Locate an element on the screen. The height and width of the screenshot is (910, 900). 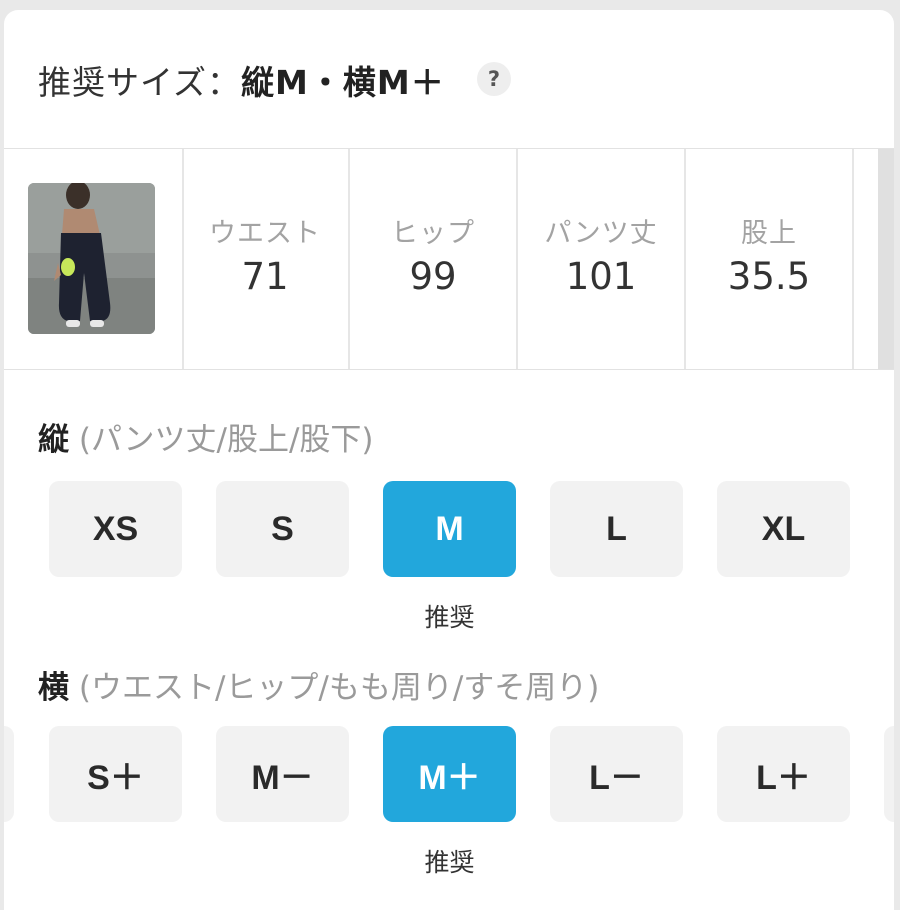
measurement-label: ヒップ is located at coordinates (433, 233).